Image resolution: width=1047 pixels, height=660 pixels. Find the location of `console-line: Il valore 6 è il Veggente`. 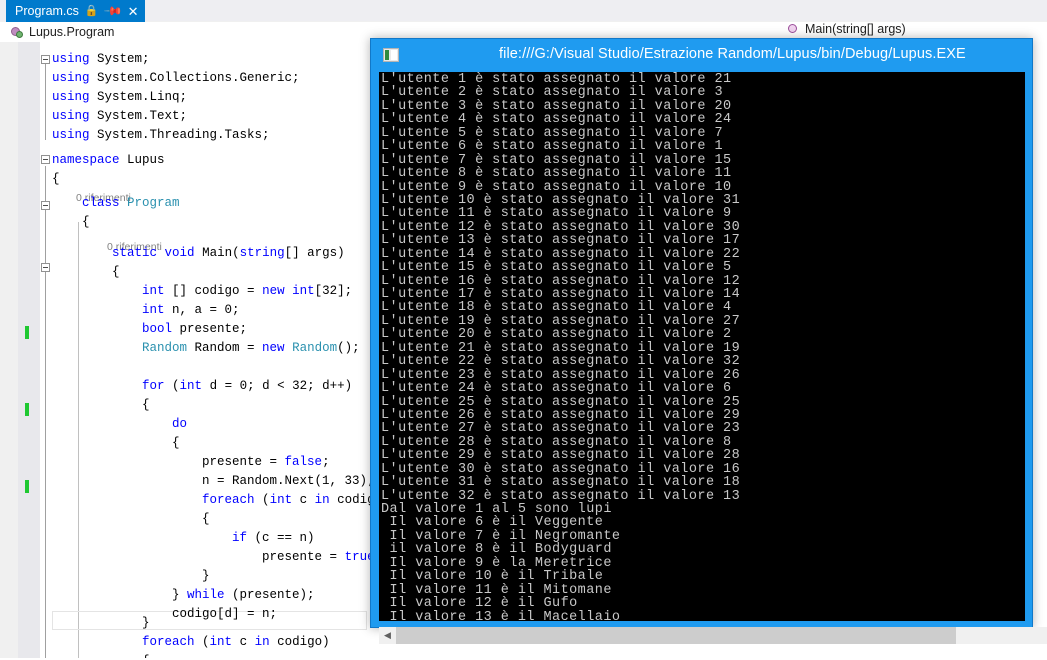

console-line: Il valore 6 è il Veggente is located at coordinates (492, 523).